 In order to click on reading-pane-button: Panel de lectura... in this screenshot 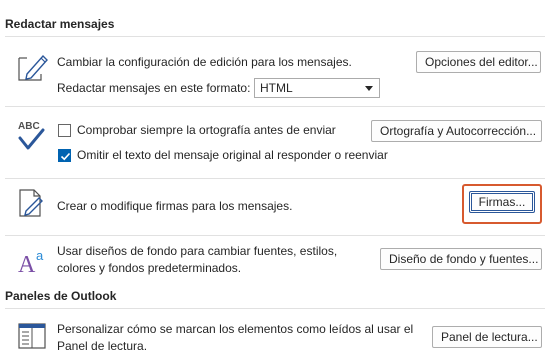, I will do `click(487, 337)`.